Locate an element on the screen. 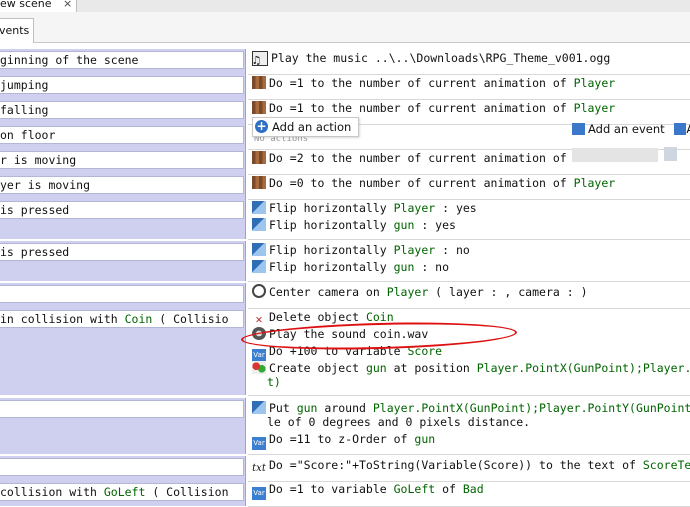 This screenshot has width=690, height=507. action-text: in collision with is located at coordinates (62, 319).